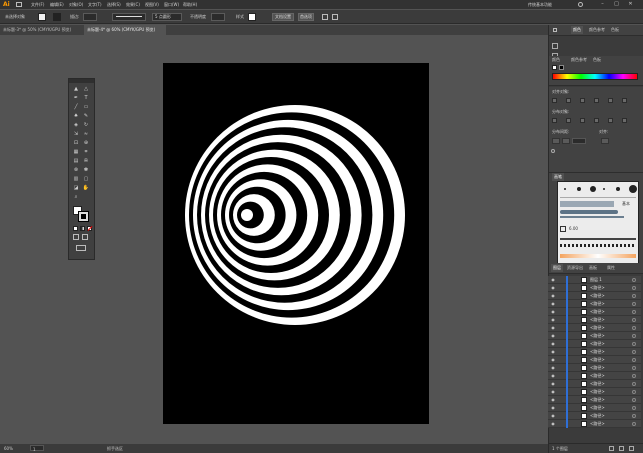 This screenshot has width=643, height=453. What do you see at coordinates (86, 134) in the screenshot?
I see `warp-icon: ≈` at bounding box center [86, 134].